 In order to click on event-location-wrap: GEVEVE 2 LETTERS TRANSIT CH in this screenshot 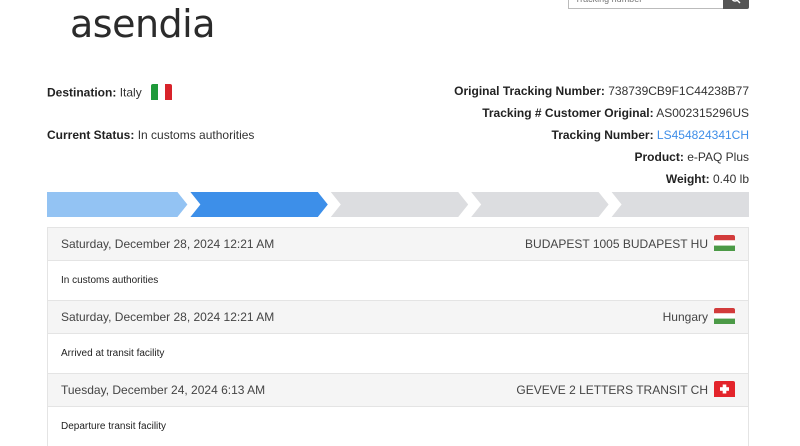, I will do `click(625, 390)`.